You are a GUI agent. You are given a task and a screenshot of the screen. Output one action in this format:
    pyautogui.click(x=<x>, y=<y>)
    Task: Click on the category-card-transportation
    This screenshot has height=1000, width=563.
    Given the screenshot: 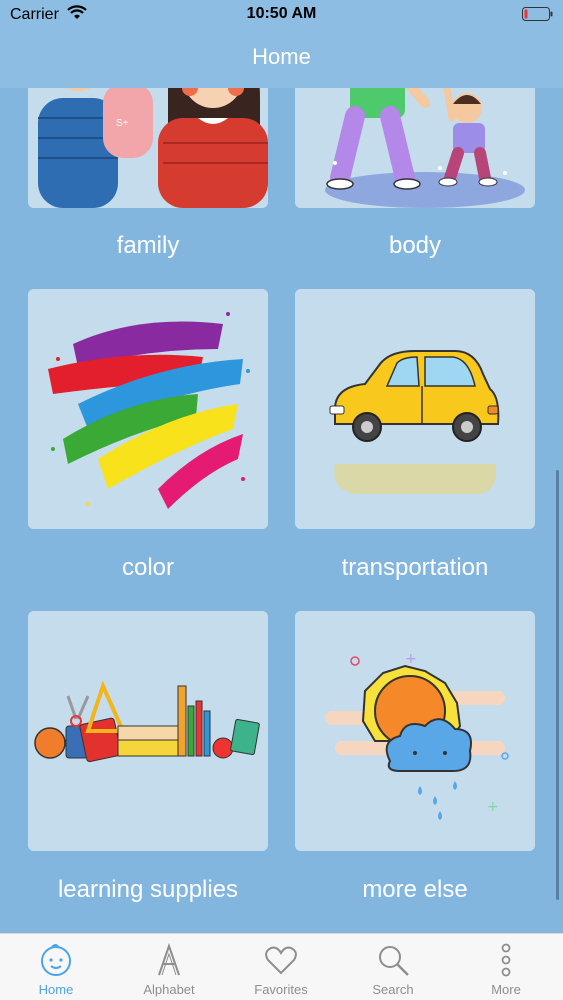 What is the action you would take?
    pyautogui.click(x=415, y=409)
    